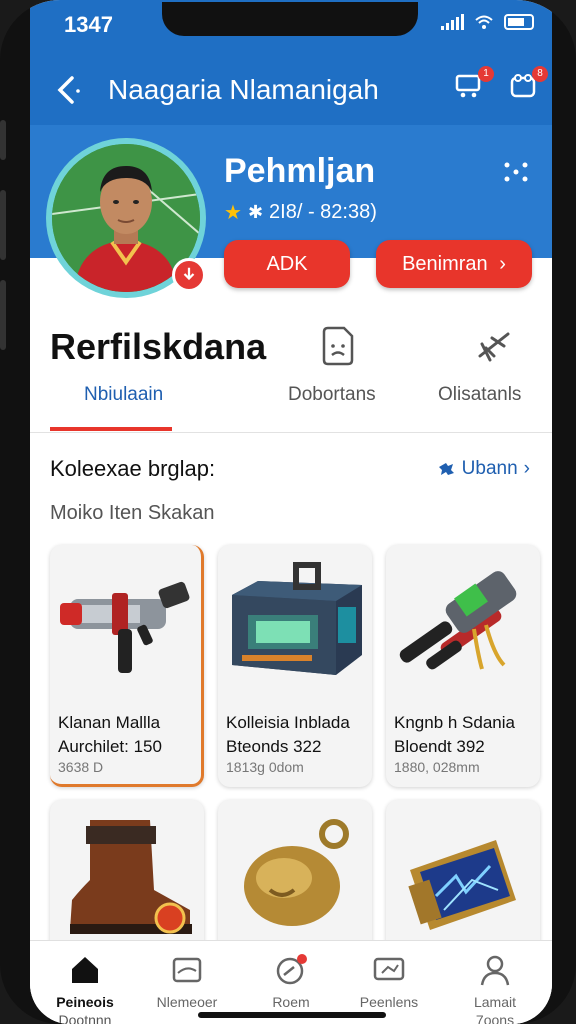 Image resolution: width=576 pixels, height=1024 pixels. What do you see at coordinates (255, 212) in the screenshot?
I see `star-outline-icon: ✱` at bounding box center [255, 212].